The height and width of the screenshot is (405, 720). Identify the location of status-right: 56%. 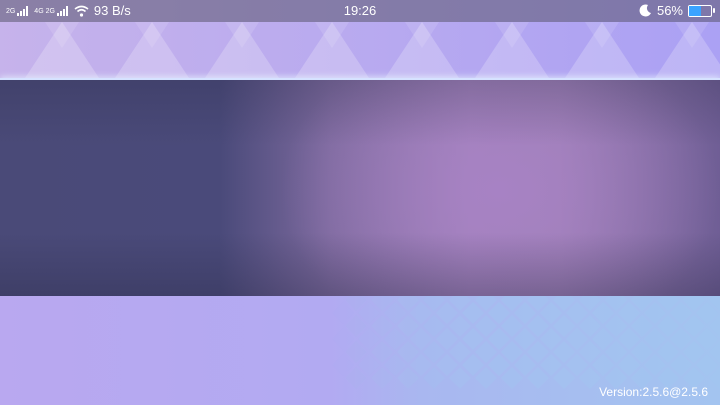
(677, 10).